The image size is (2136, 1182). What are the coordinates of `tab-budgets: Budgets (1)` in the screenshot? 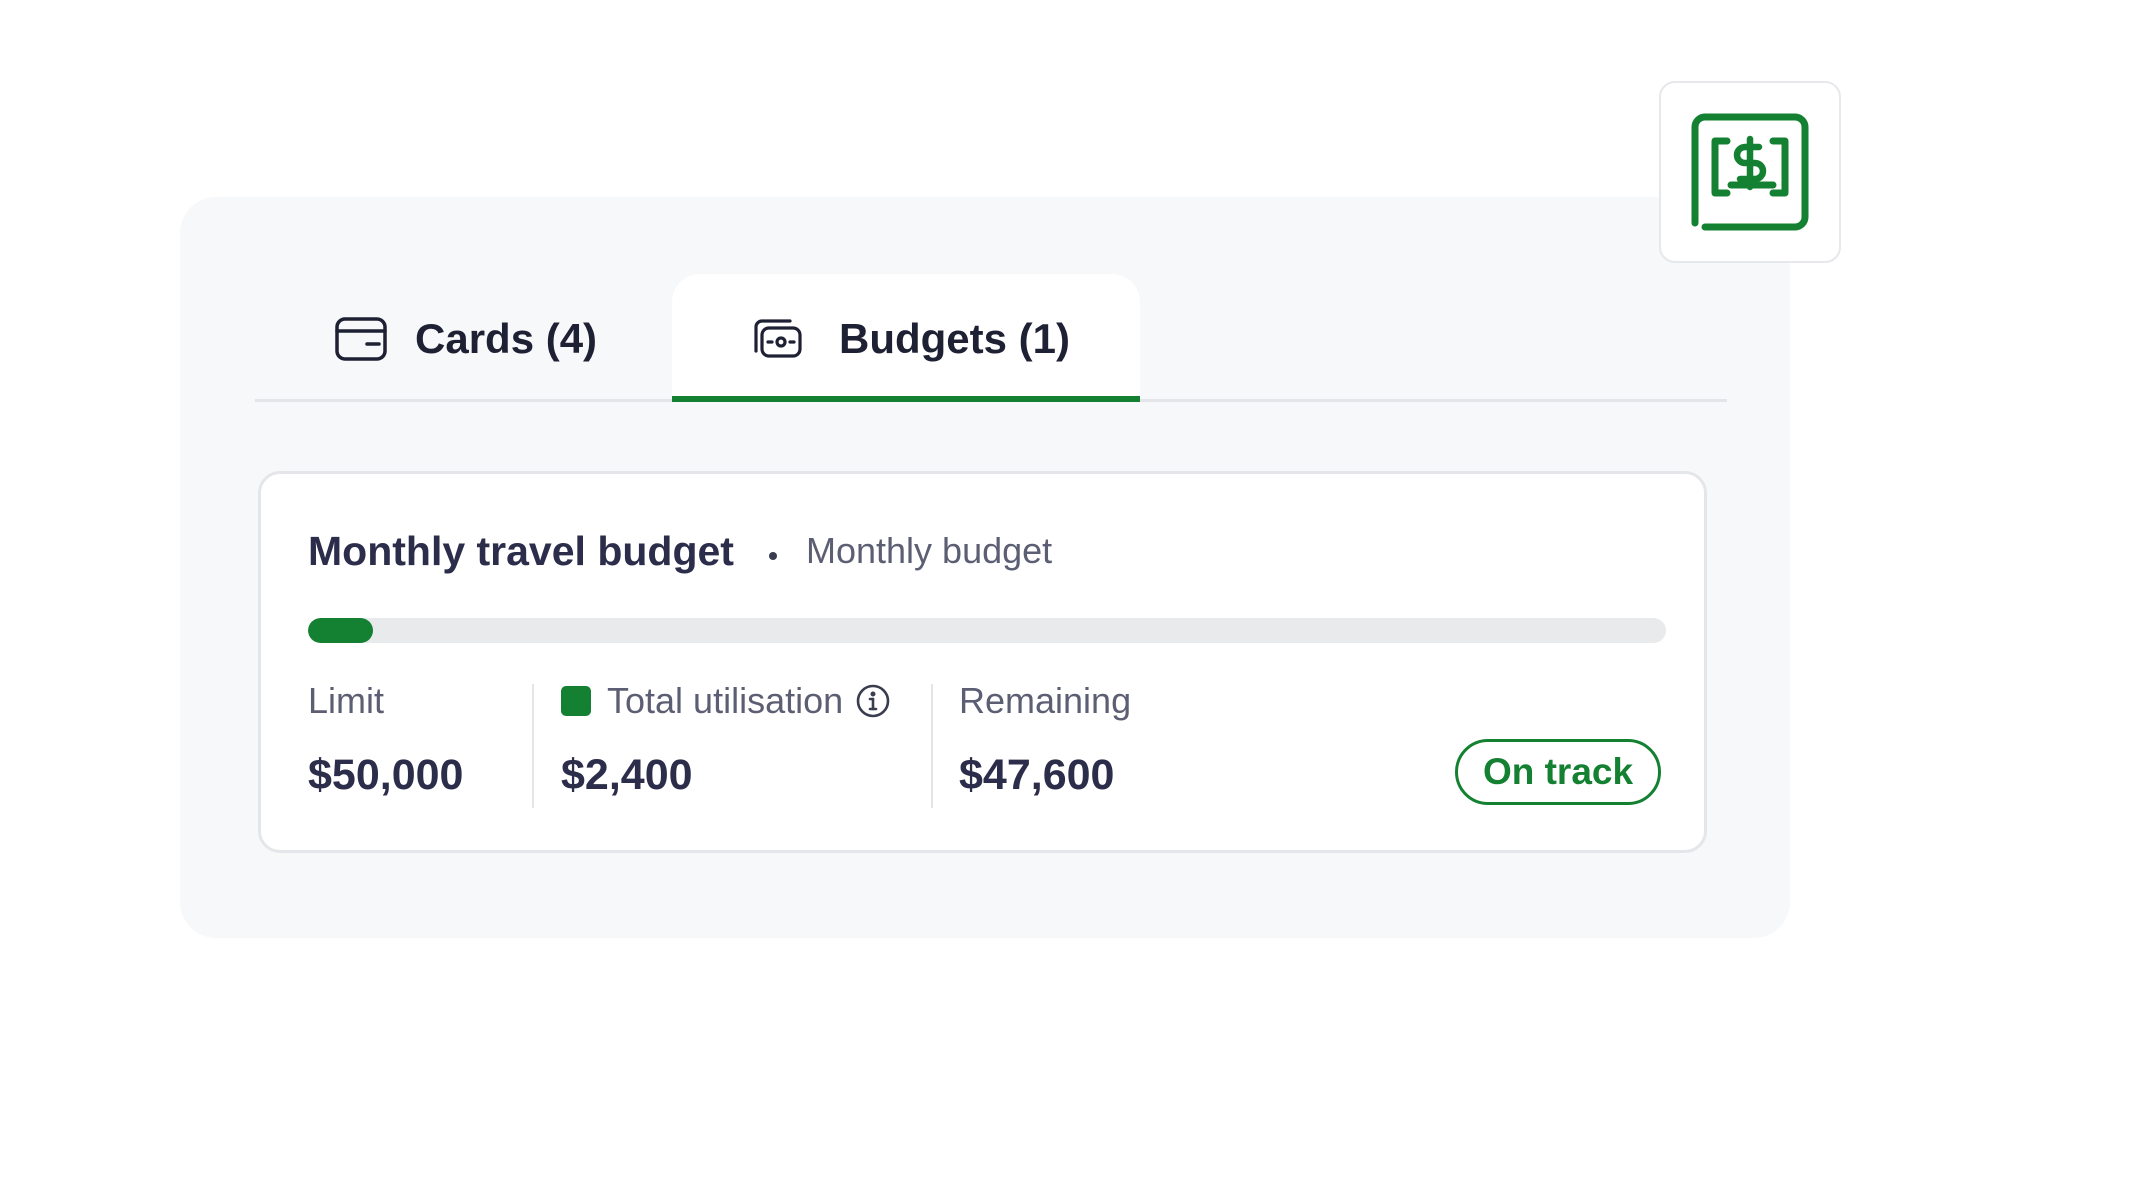 It's located at (906, 338).